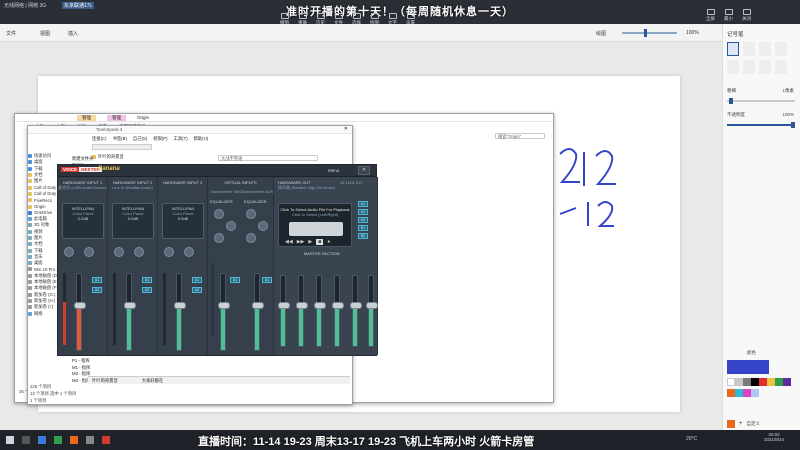 The width and height of the screenshot is (800, 450). Describe the element at coordinates (781, 49) in the screenshot. I see `pen-marker-icon` at that location.